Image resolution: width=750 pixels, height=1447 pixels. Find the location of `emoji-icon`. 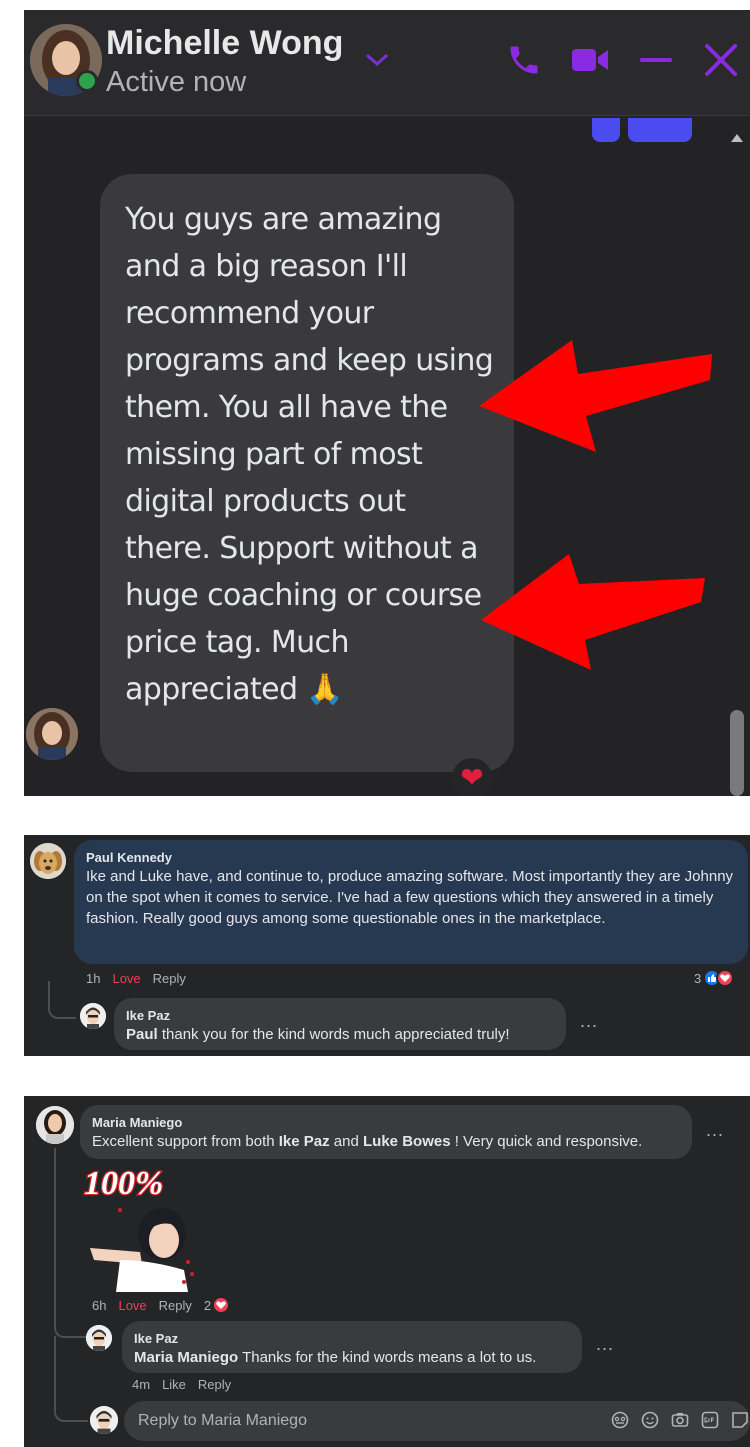

emoji-icon is located at coordinates (650, 1420).